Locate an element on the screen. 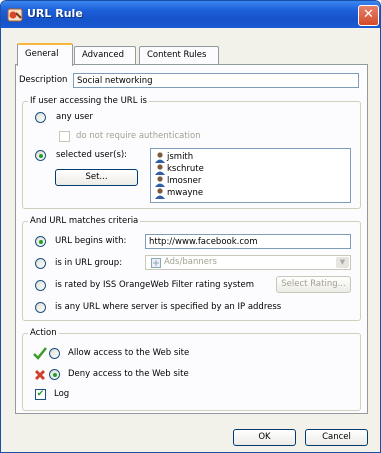  deny-radio is located at coordinates (54, 374).